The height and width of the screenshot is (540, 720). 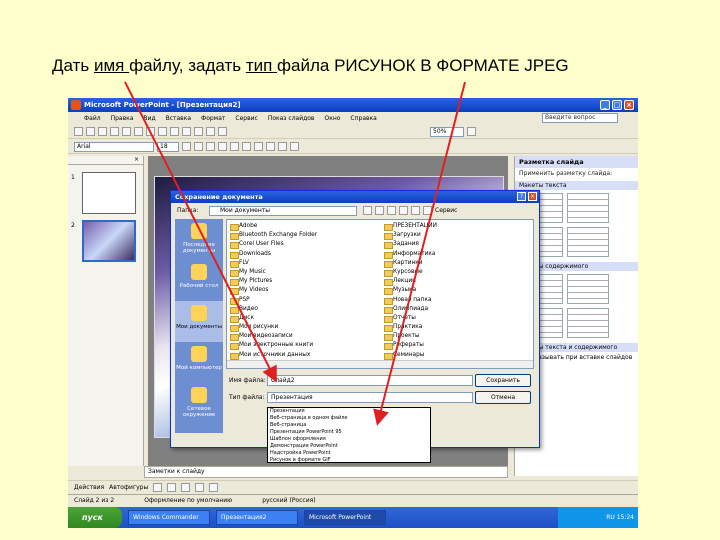 I want to click on folder-item: Мои рисунки, so click(x=304, y=328).